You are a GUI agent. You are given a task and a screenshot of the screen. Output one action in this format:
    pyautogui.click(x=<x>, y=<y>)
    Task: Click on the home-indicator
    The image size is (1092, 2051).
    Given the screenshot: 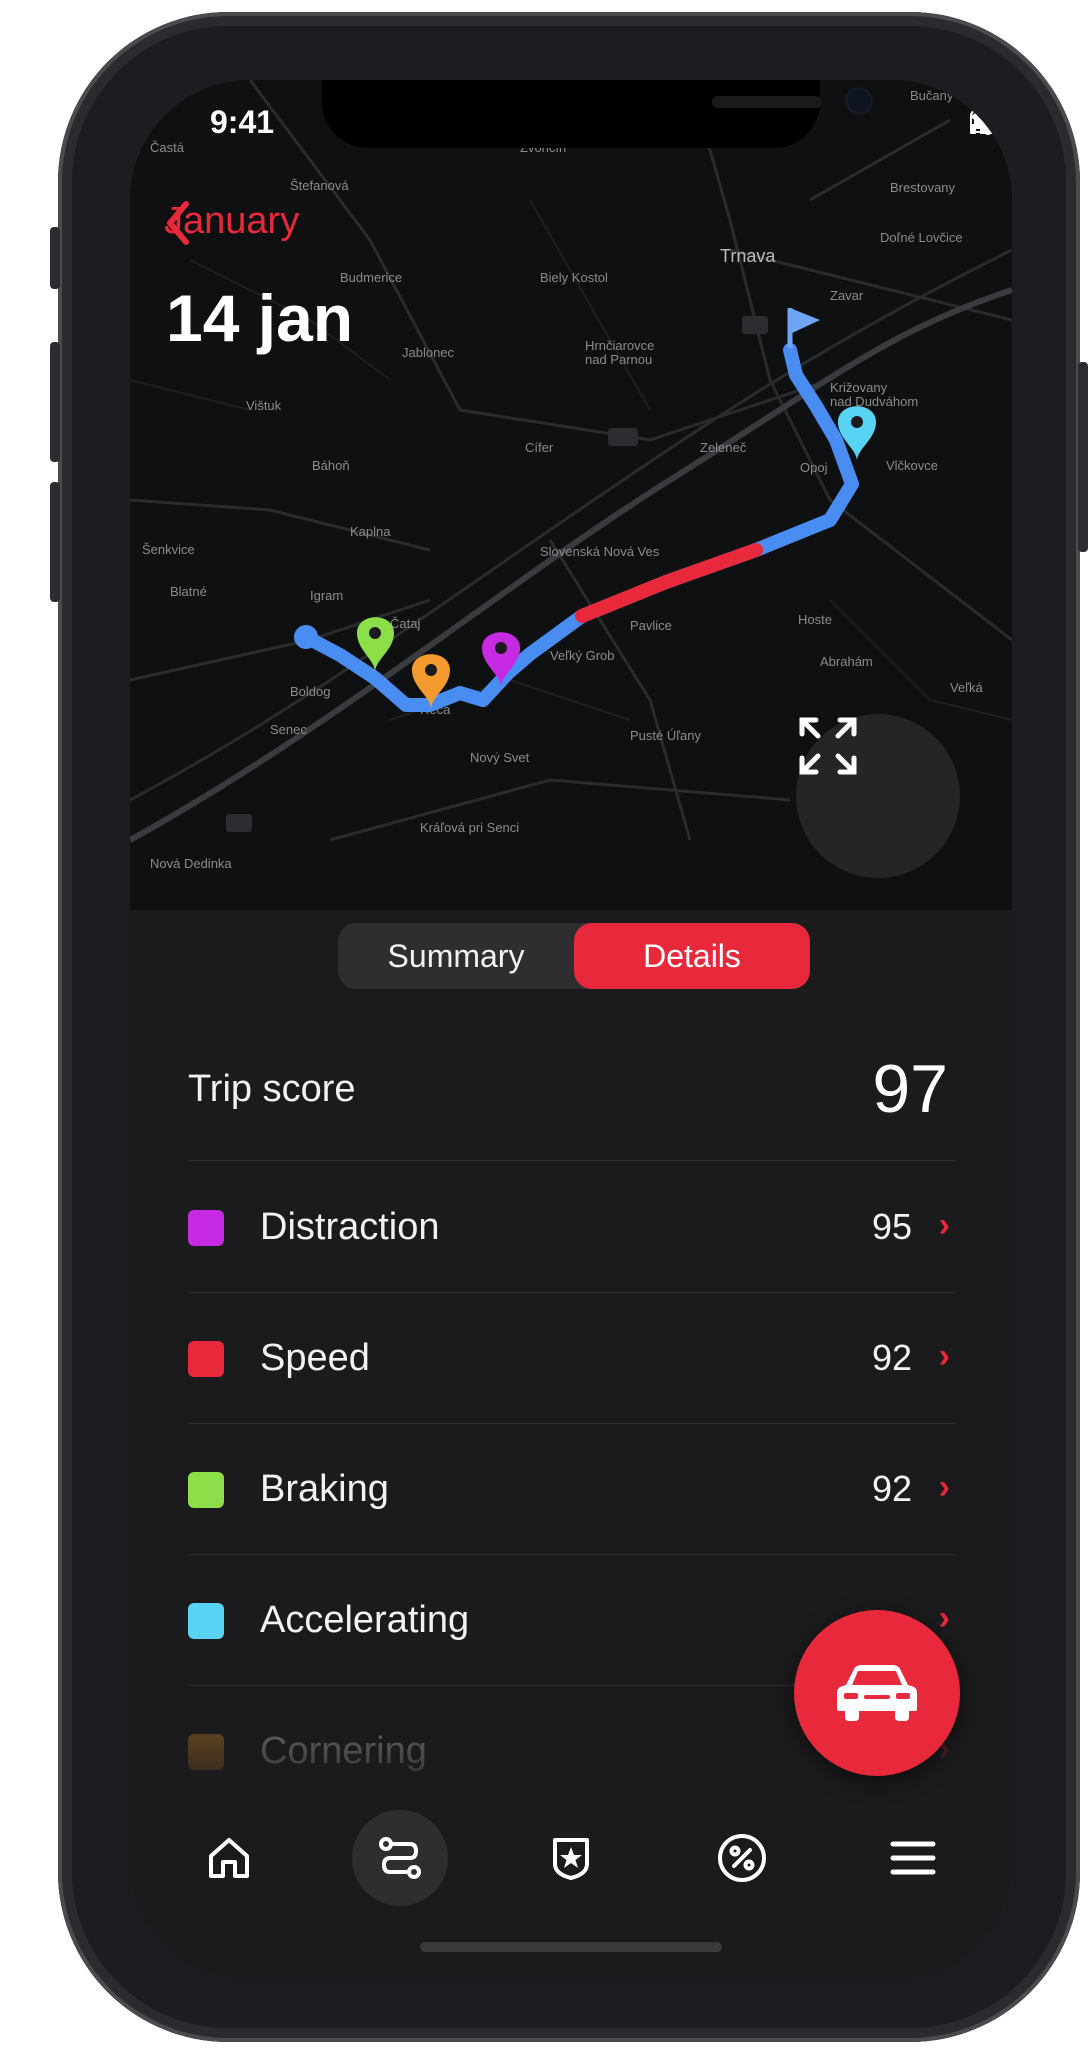 What is the action you would take?
    pyautogui.click(x=571, y=1947)
    